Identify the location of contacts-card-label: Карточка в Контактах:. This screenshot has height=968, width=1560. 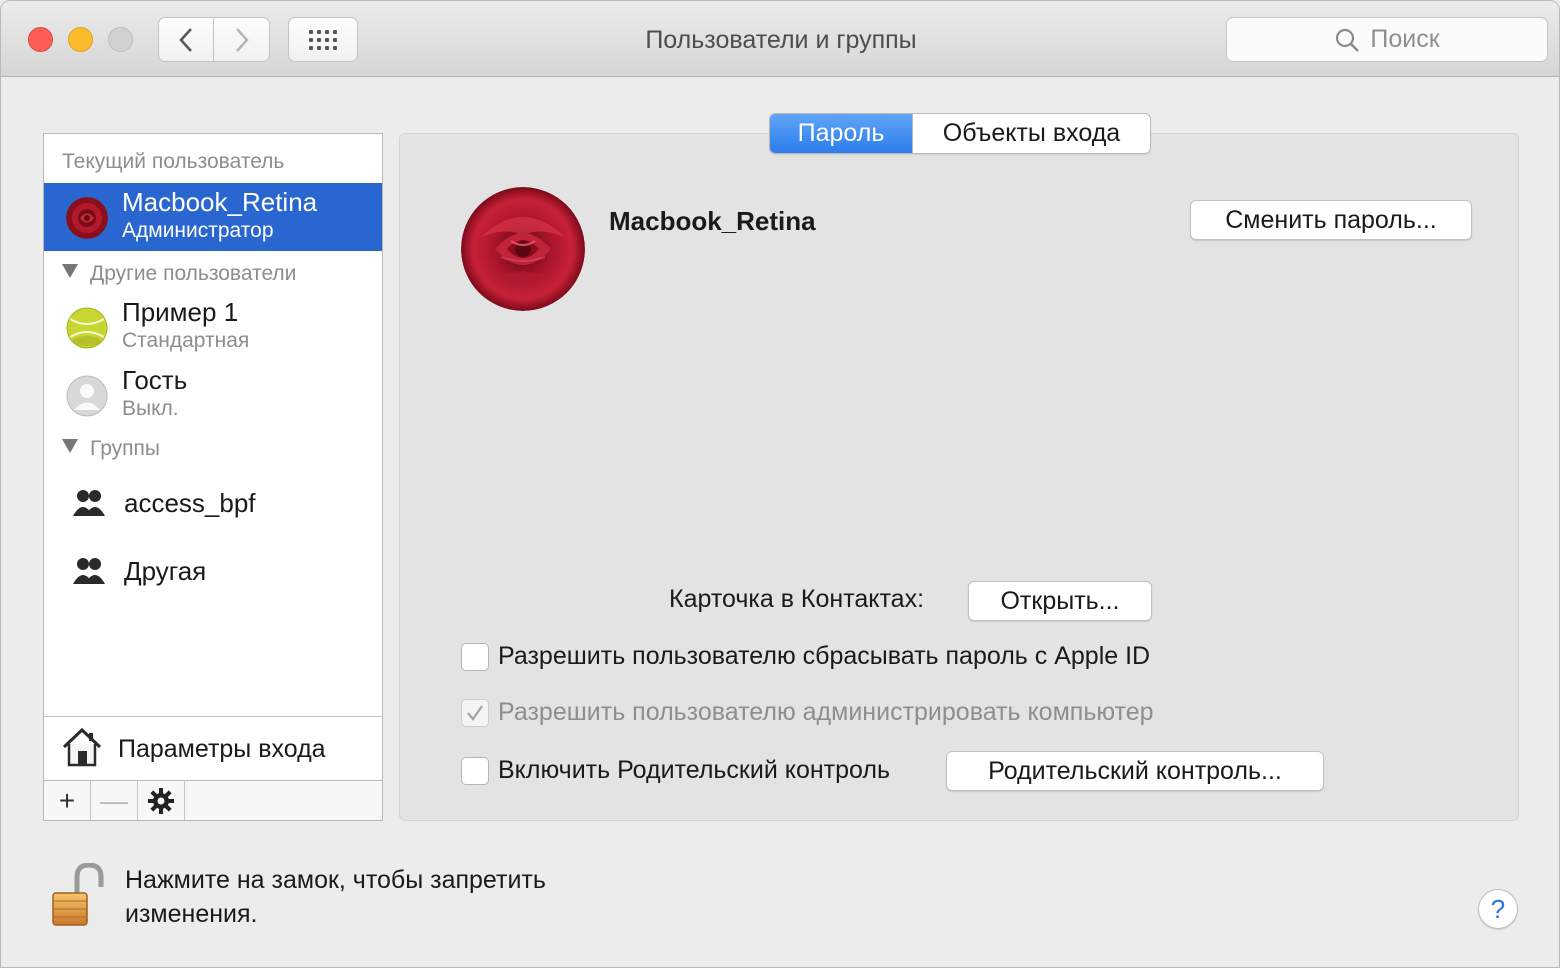
(797, 599).